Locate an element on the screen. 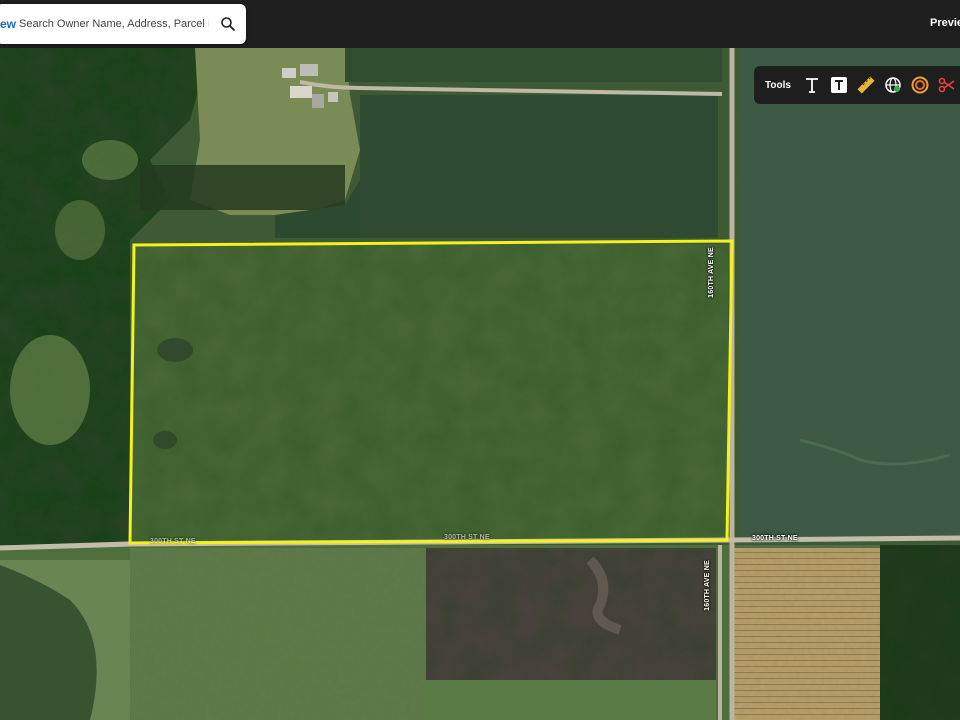  text-icon is located at coordinates (812, 85).